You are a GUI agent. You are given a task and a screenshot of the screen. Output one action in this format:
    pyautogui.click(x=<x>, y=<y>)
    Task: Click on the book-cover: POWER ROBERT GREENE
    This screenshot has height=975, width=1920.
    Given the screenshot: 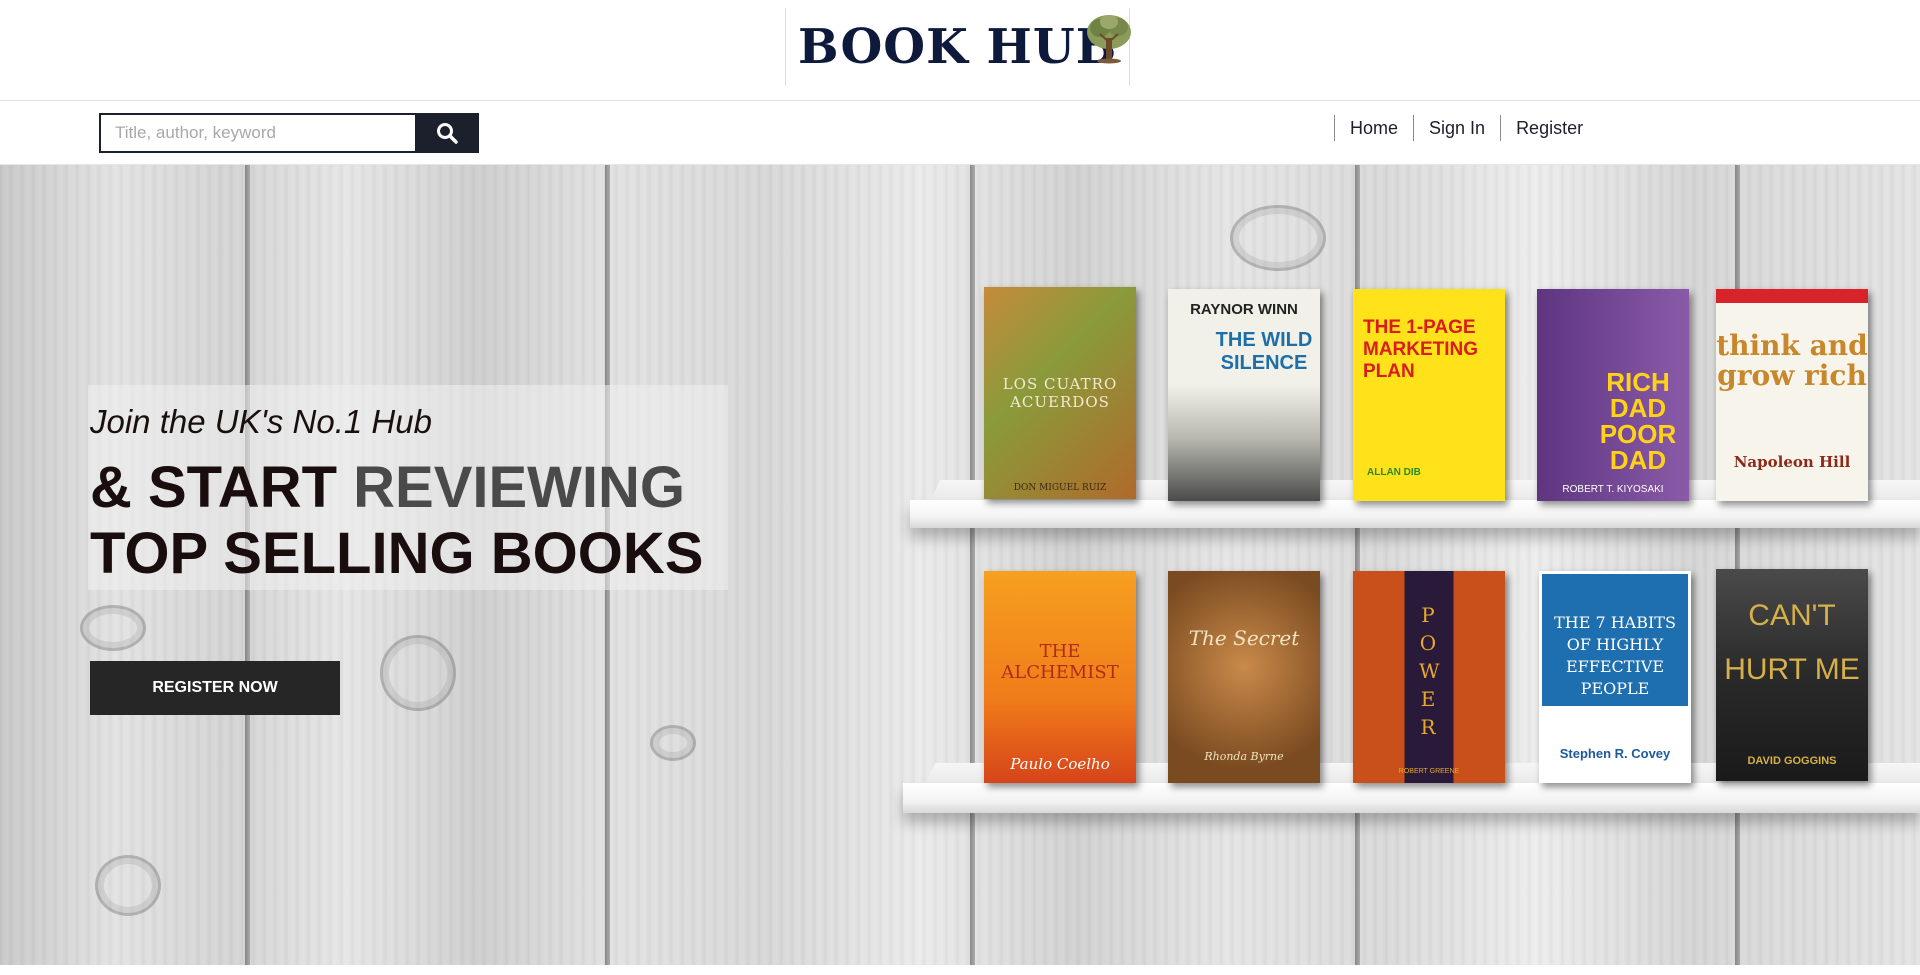 What is the action you would take?
    pyautogui.click(x=1429, y=677)
    